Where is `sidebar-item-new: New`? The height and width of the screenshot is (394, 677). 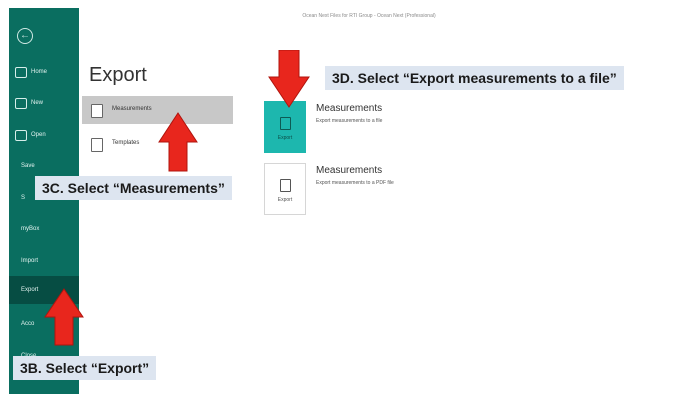 sidebar-item-new: New is located at coordinates (44, 103).